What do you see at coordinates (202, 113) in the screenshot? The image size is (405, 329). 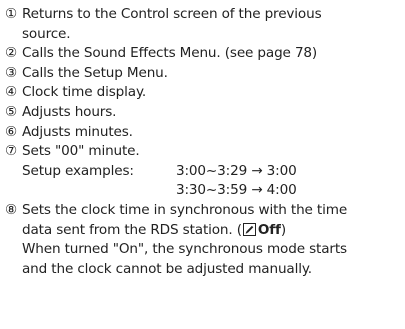 I see `list-item-5: ⑤ Adjusts hours.` at bounding box center [202, 113].